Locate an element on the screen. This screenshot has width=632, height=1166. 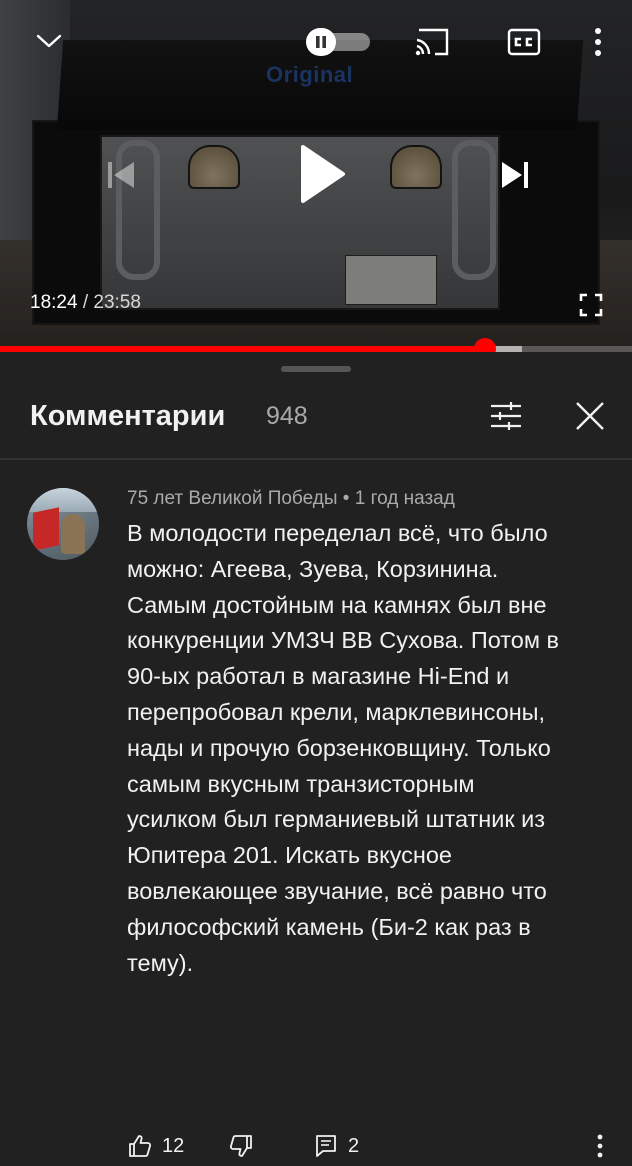
autoplay-toggle is located at coordinates (338, 42).